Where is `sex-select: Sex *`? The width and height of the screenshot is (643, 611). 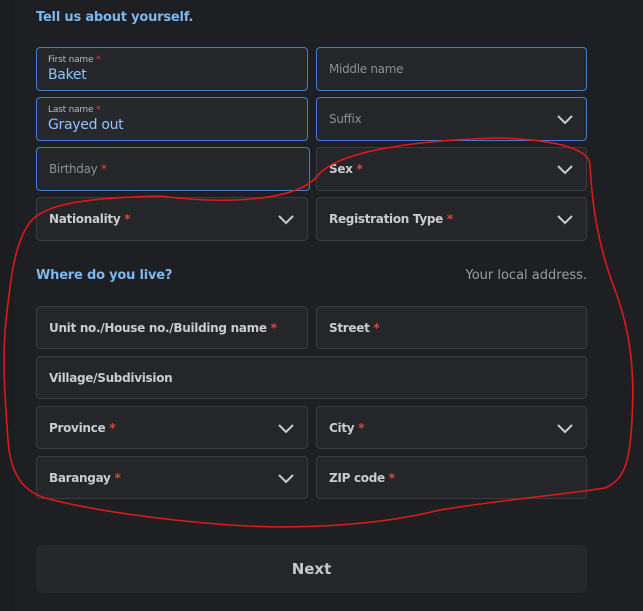
sex-select: Sex * is located at coordinates (451, 169).